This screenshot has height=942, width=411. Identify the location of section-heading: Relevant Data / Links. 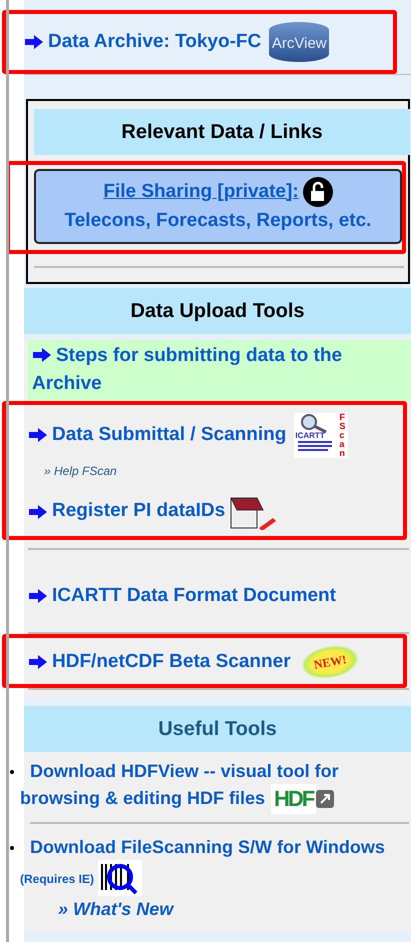
(222, 132).